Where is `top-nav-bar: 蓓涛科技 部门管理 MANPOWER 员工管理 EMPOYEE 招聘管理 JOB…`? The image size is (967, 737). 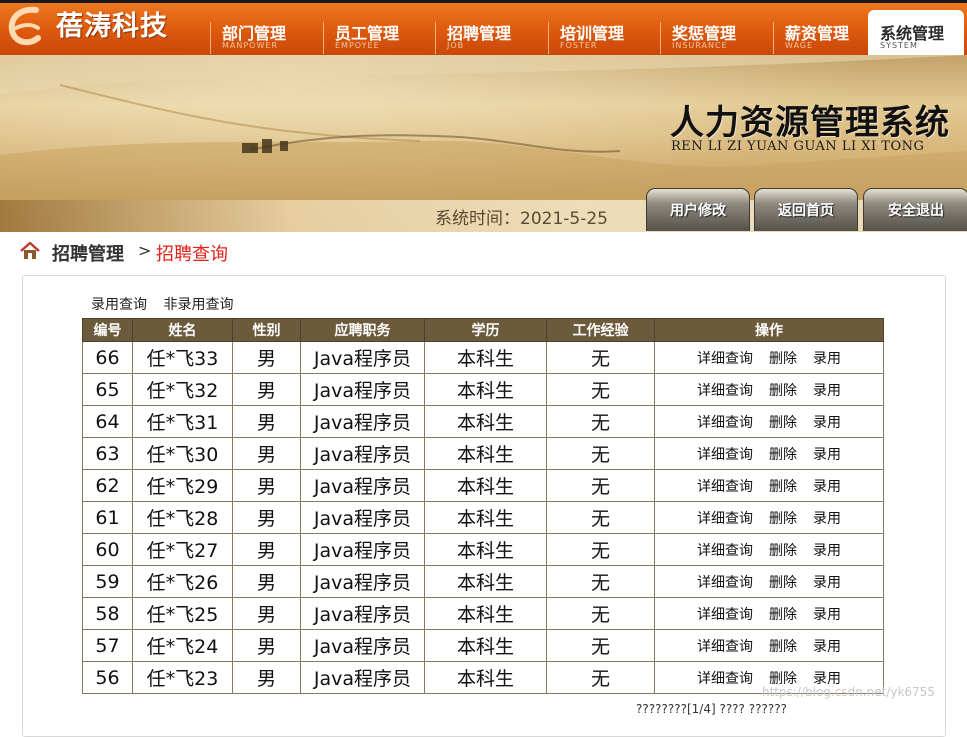 top-nav-bar: 蓓涛科技 部门管理 MANPOWER 员工管理 EMPOYEE 招聘管理 JOB… is located at coordinates (483, 27).